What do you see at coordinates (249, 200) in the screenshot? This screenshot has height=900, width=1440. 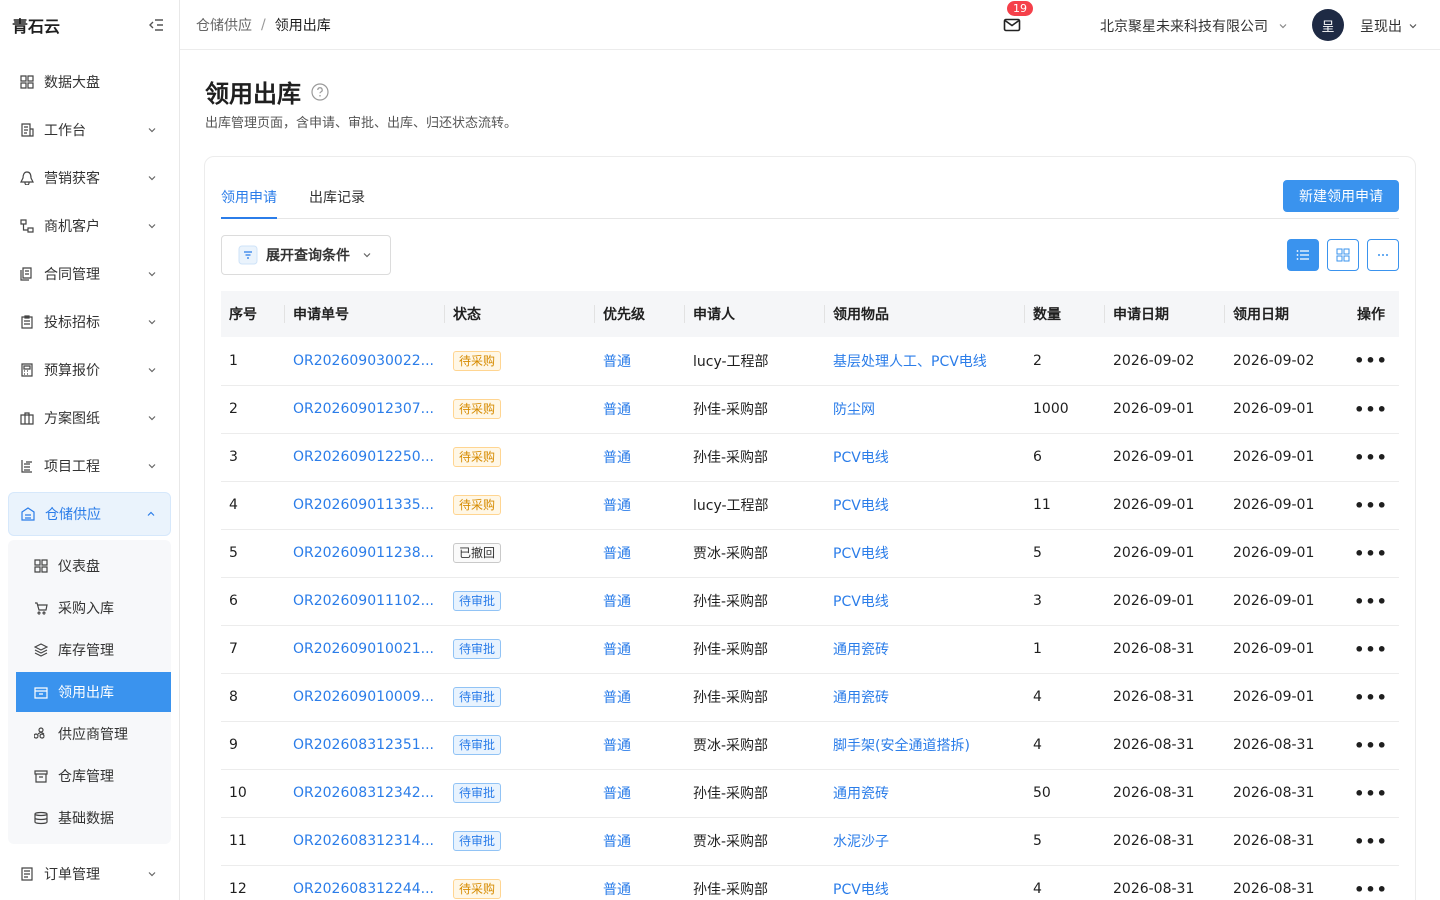 I see `tab-apply: 领用申请` at bounding box center [249, 200].